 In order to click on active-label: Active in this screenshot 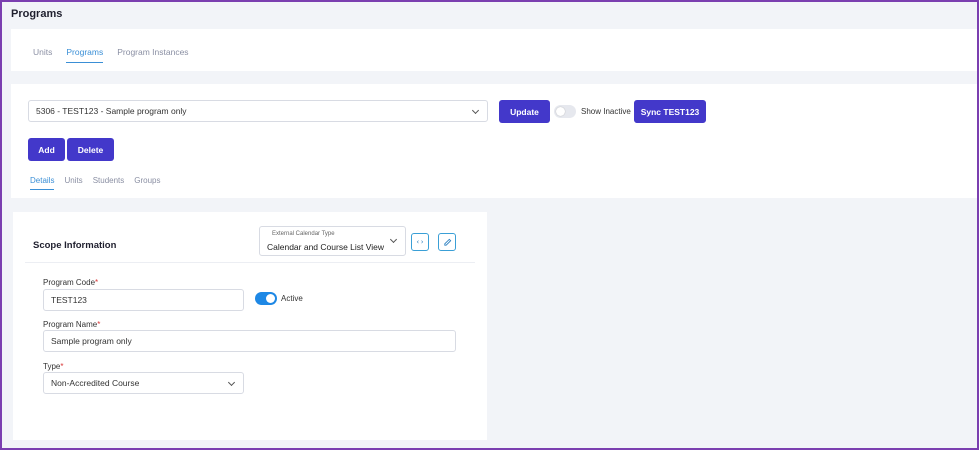, I will do `click(292, 298)`.